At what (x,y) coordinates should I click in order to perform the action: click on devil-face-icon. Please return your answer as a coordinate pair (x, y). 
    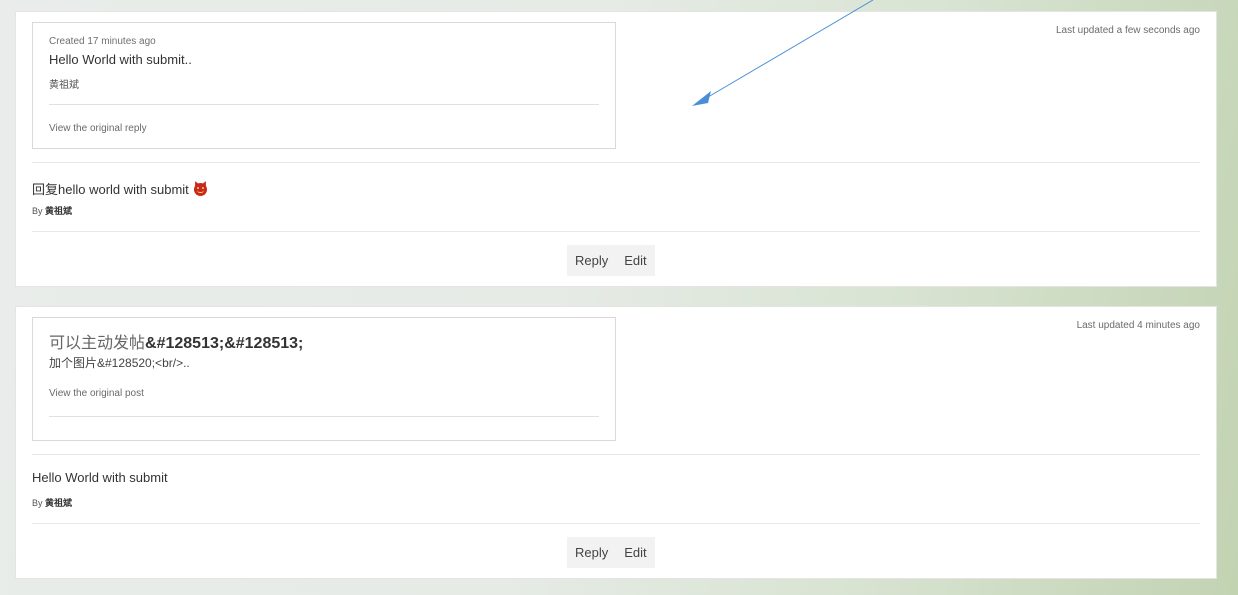
    Looking at the image, I should click on (200, 189).